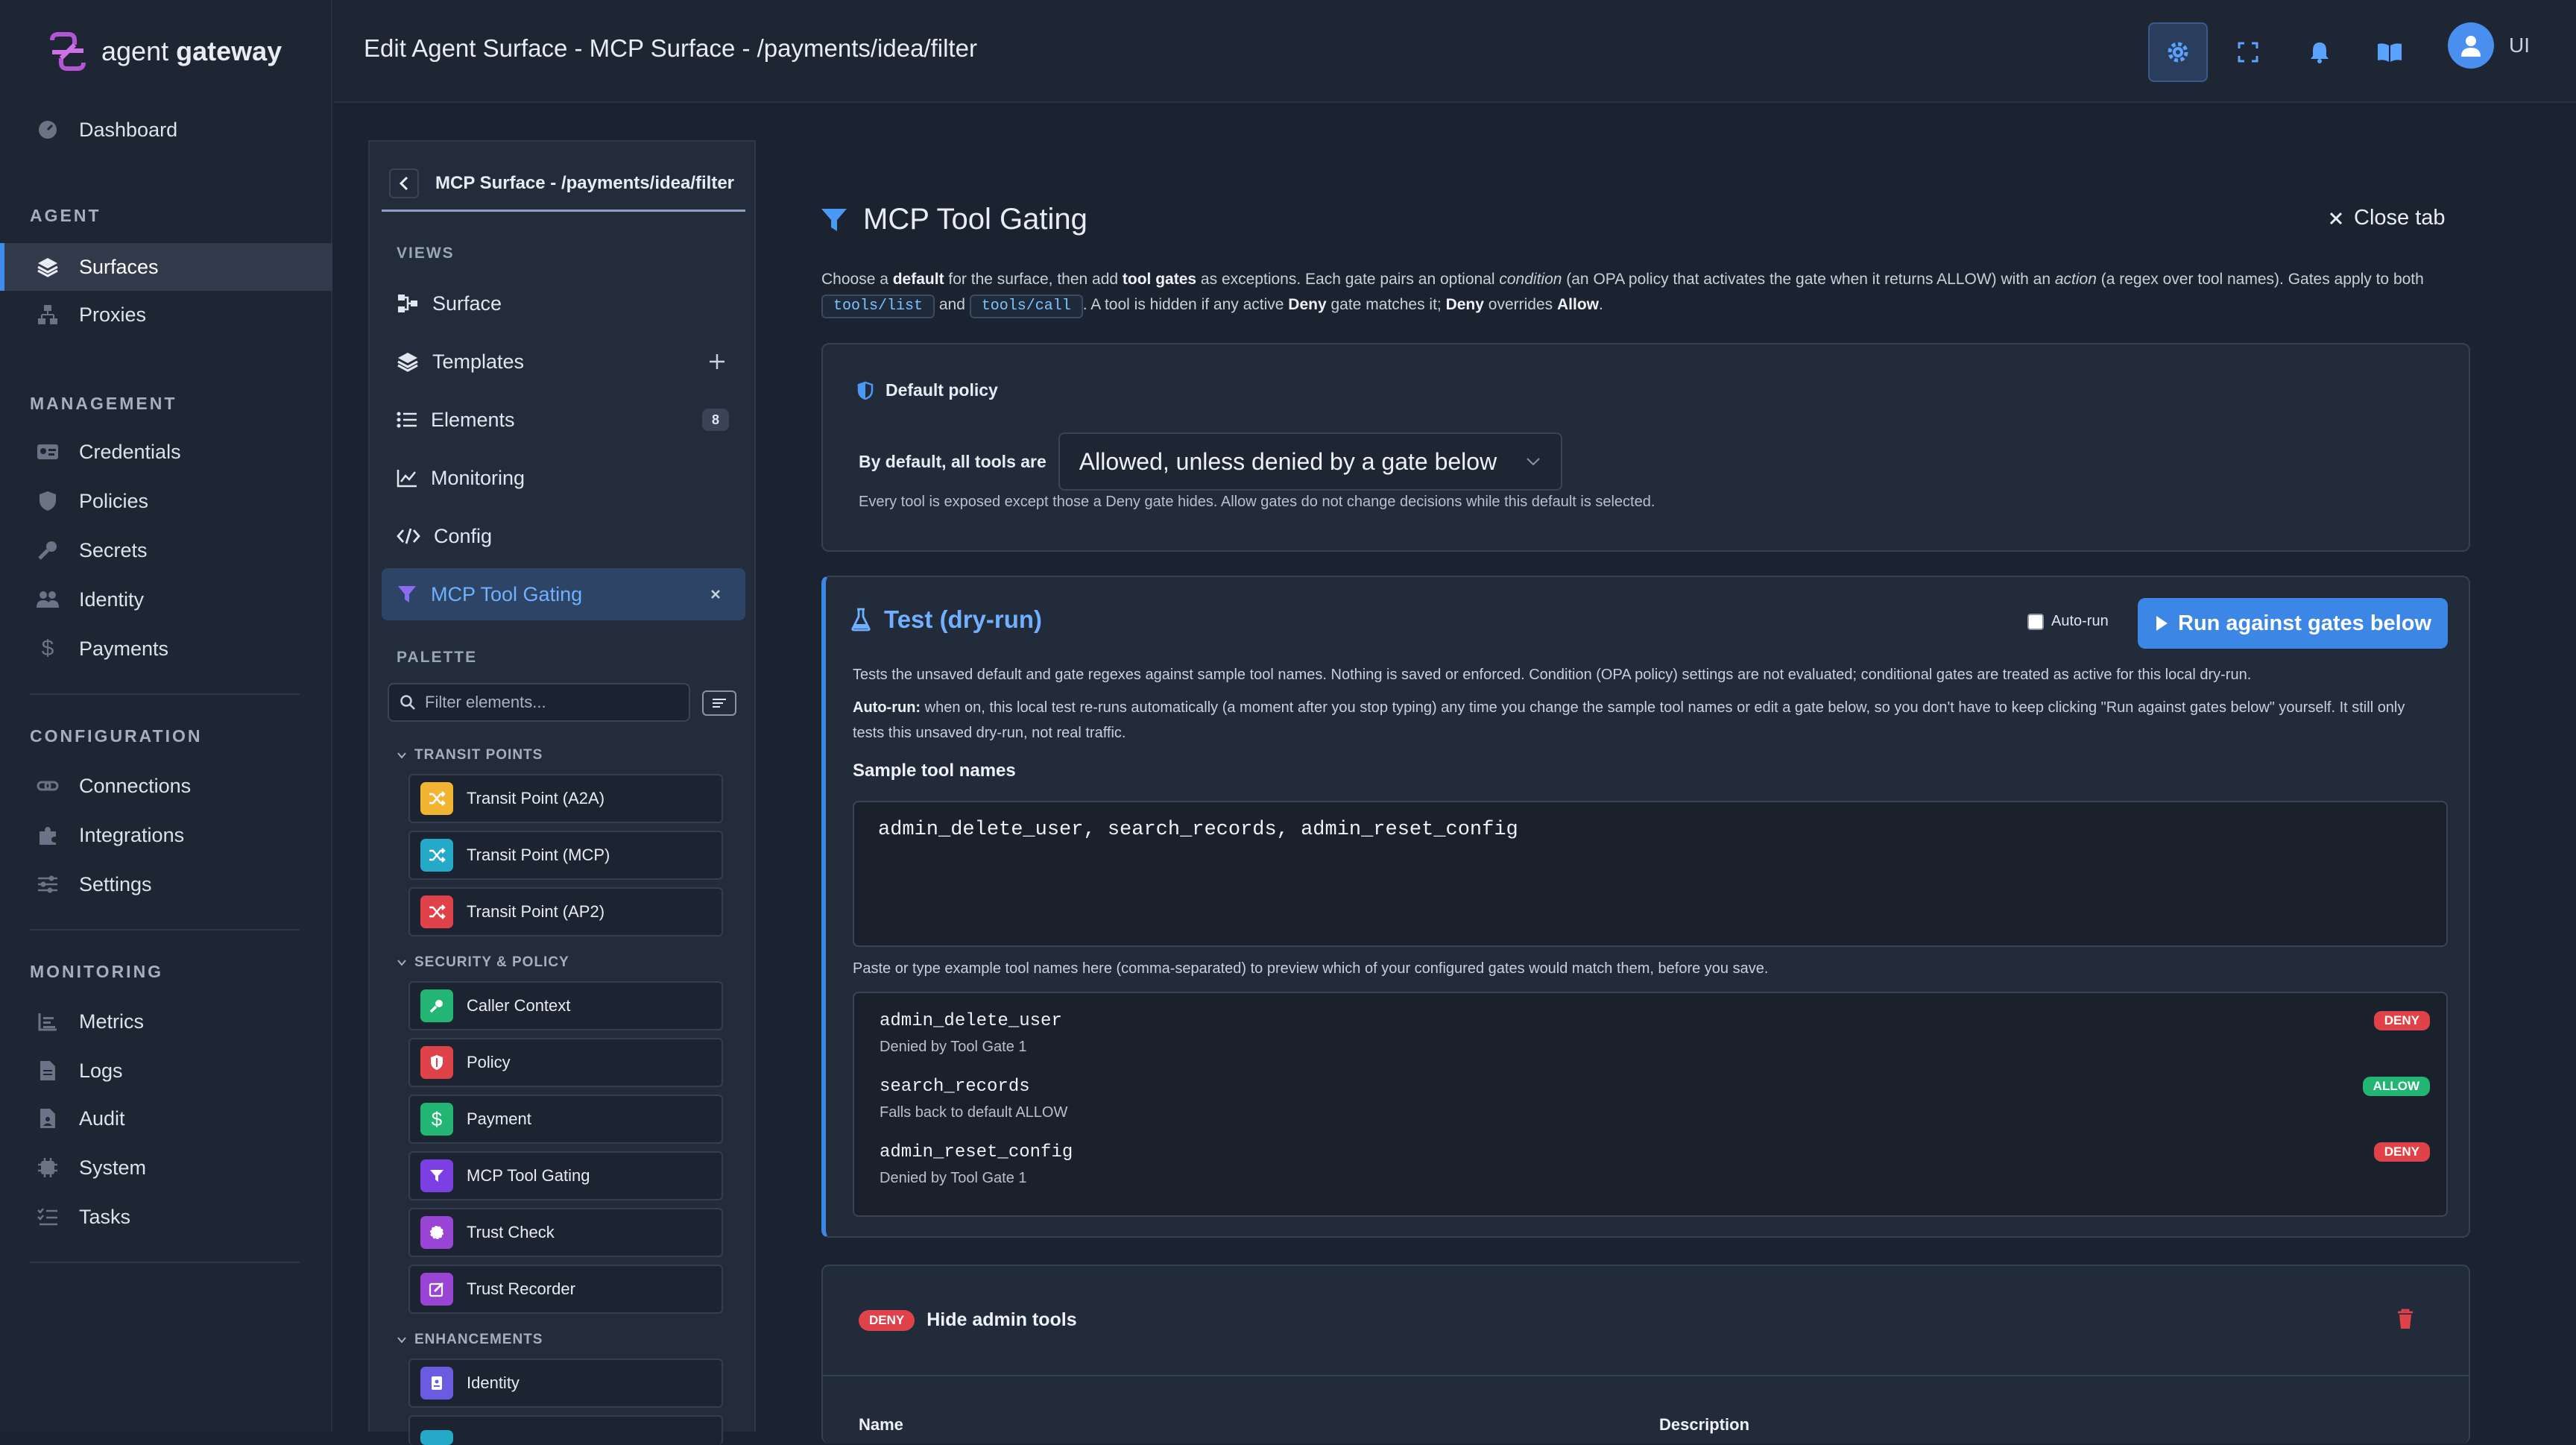  I want to click on run-button-label: Run against gates below, so click(2304, 623).